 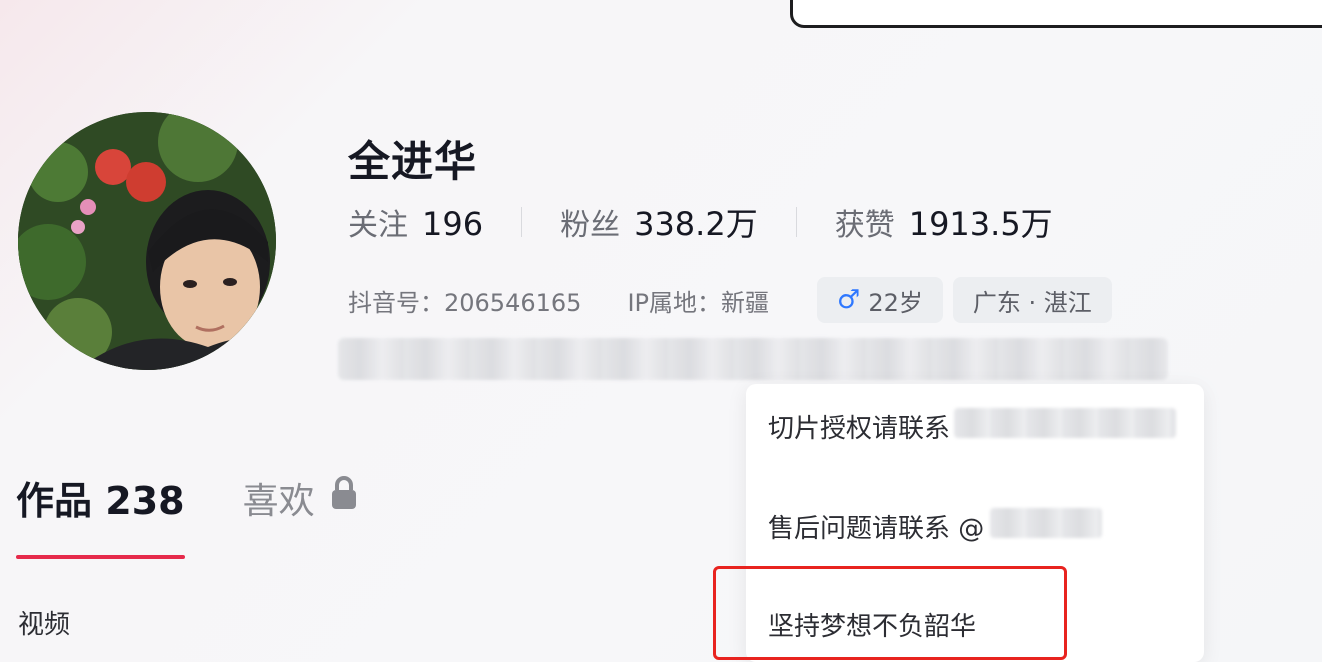 What do you see at coordinates (187, 514) in the screenshot?
I see `profile-tabs: 作品 238 喜欢` at bounding box center [187, 514].